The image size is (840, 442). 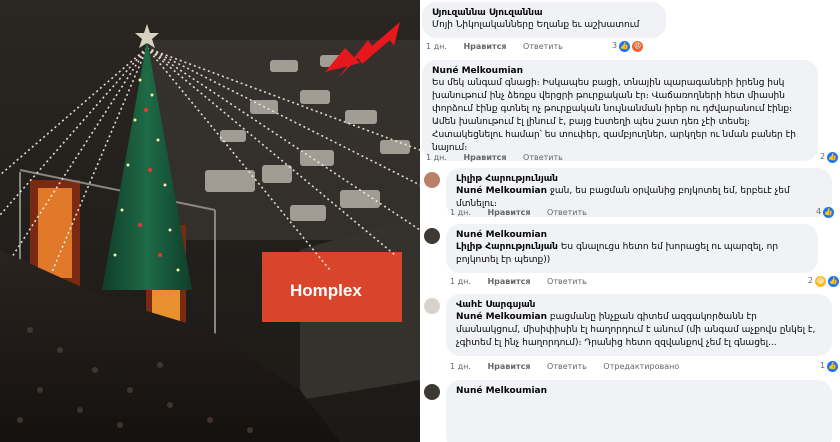 I want to click on comment-author: Լիլիթ Հարությունյան, so click(x=639, y=179).